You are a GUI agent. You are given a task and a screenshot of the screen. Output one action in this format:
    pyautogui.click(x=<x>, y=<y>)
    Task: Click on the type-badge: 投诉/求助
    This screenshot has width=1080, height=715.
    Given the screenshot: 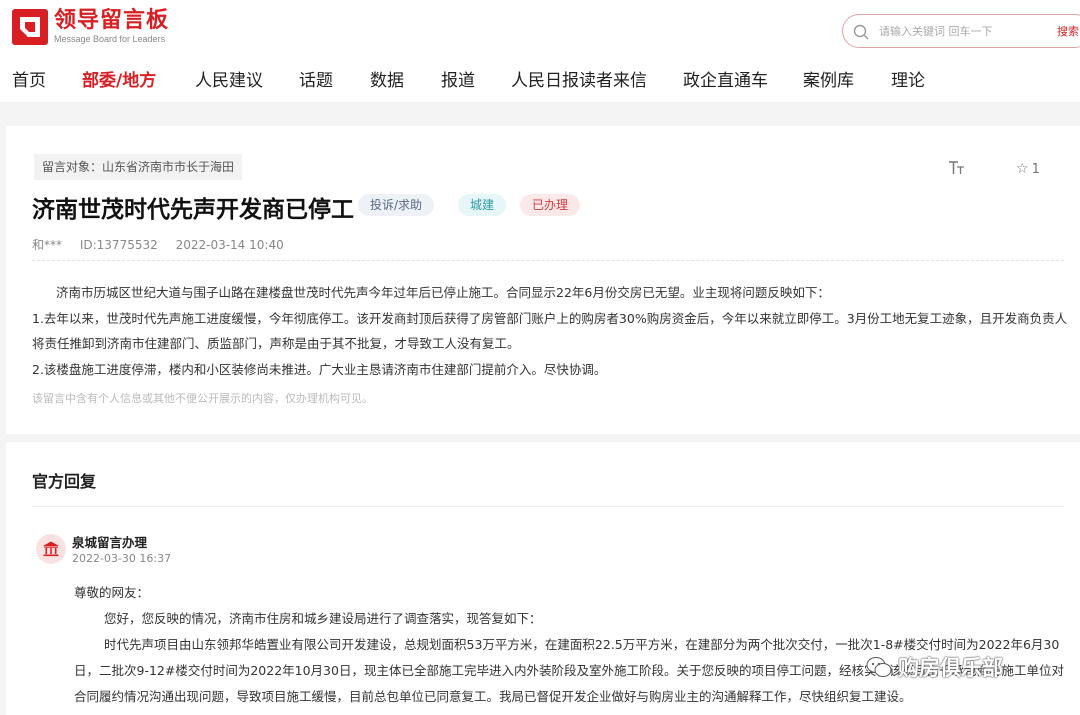 What is the action you would take?
    pyautogui.click(x=396, y=205)
    